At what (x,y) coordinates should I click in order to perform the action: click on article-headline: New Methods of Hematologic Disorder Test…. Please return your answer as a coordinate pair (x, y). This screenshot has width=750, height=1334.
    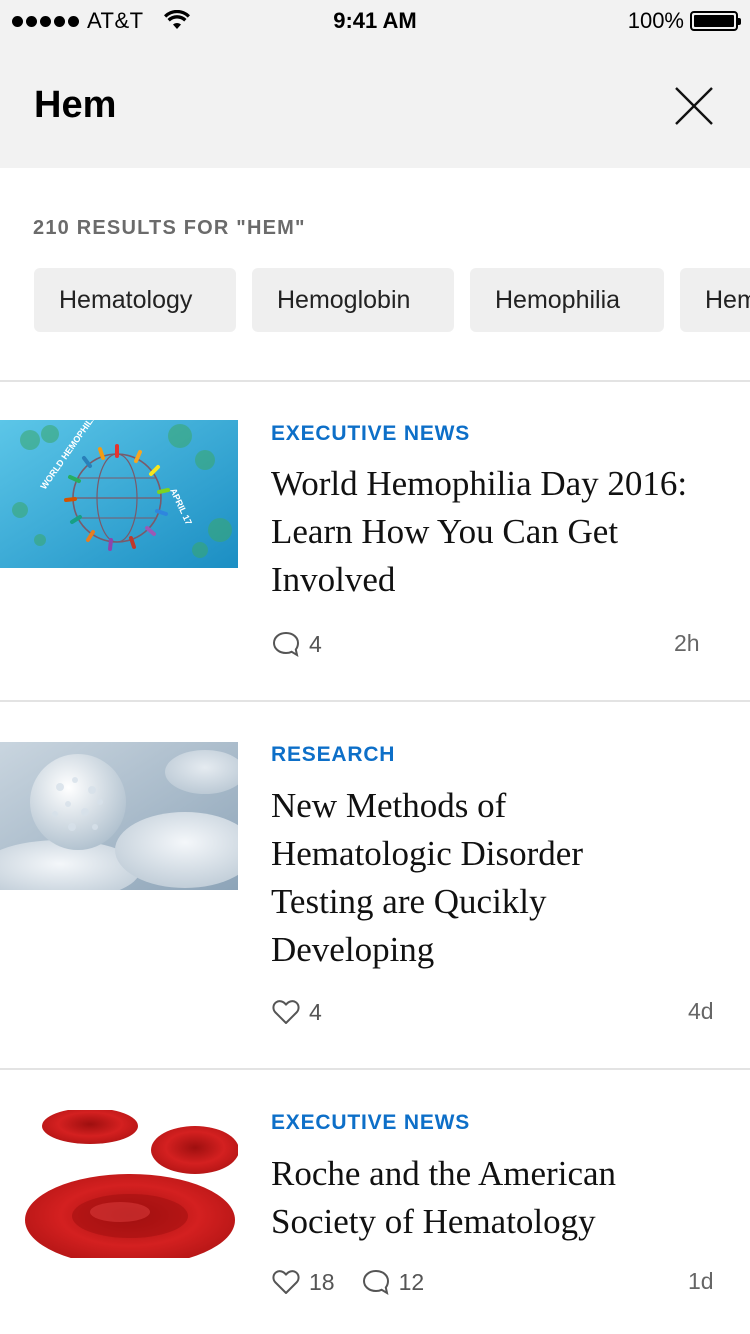
    Looking at the image, I should click on (451, 878).